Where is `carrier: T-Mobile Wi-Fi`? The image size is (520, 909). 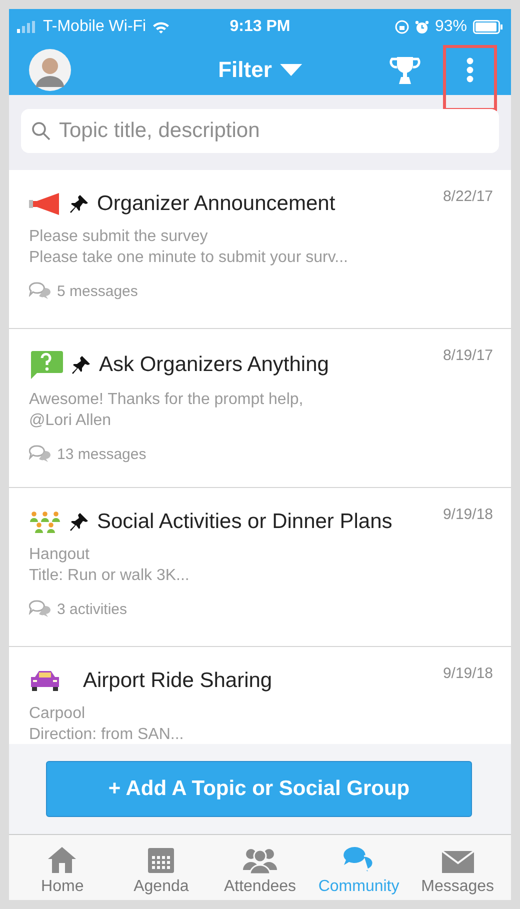
carrier: T-Mobile Wi-Fi is located at coordinates (94, 27).